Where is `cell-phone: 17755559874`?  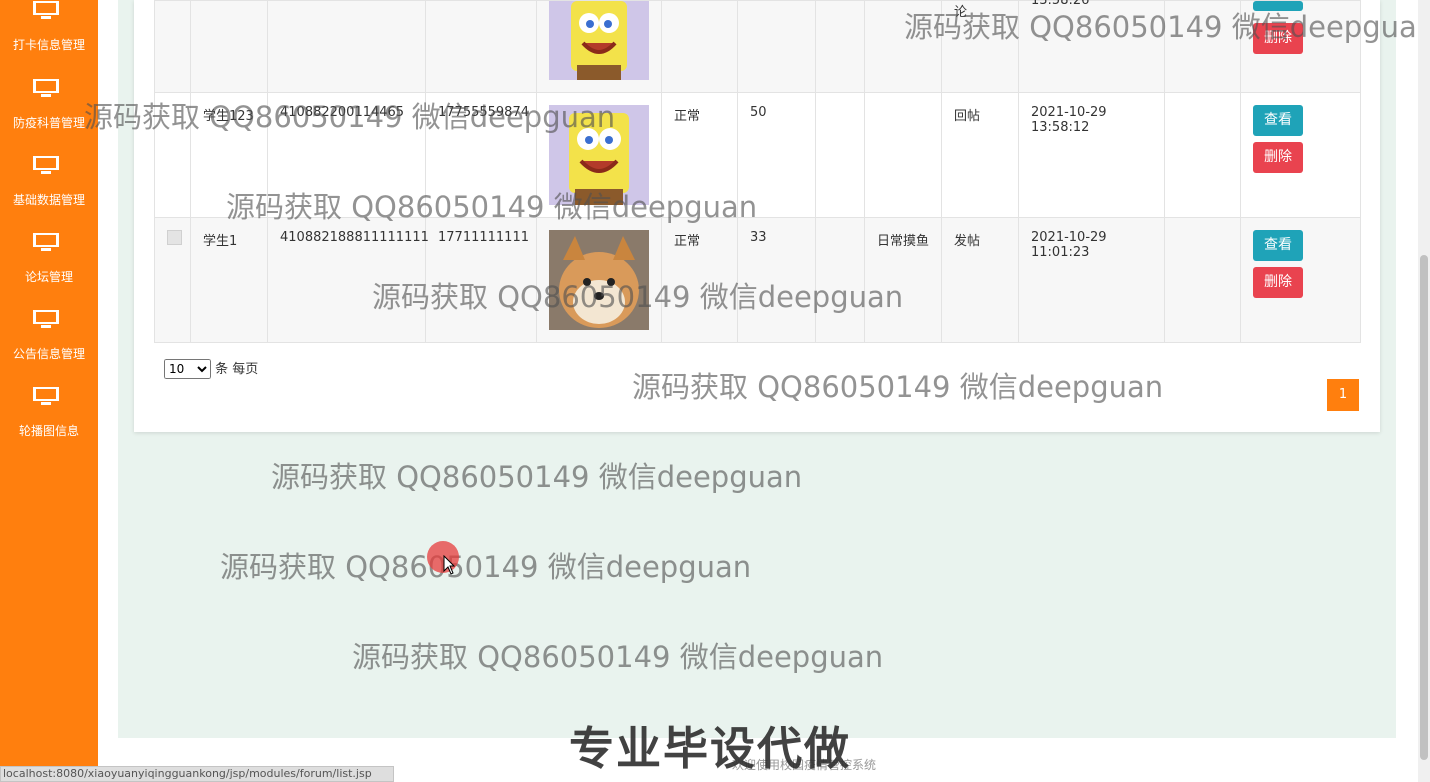
cell-phone: 17755559874 is located at coordinates (481, 155).